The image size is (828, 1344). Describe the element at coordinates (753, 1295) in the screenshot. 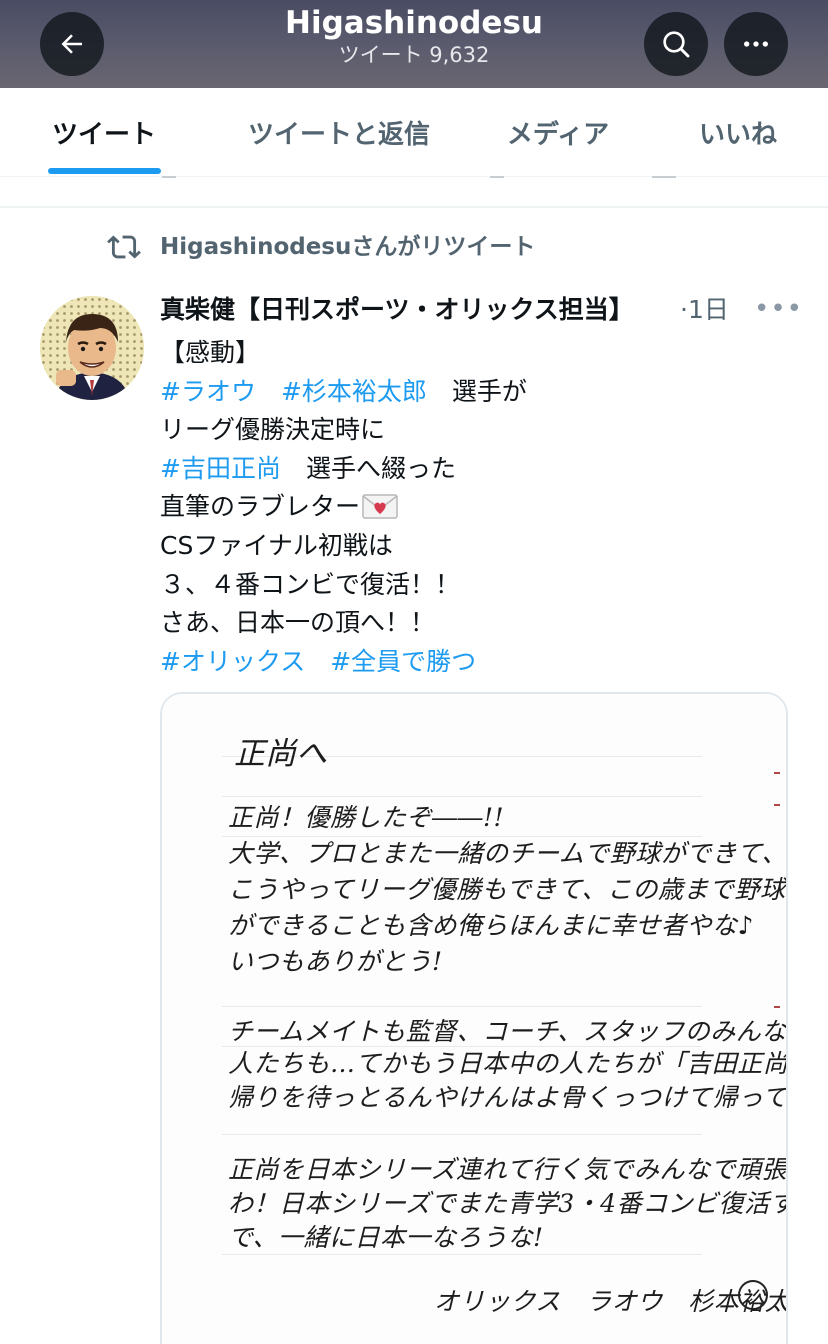

I see `baseball-icon` at that location.